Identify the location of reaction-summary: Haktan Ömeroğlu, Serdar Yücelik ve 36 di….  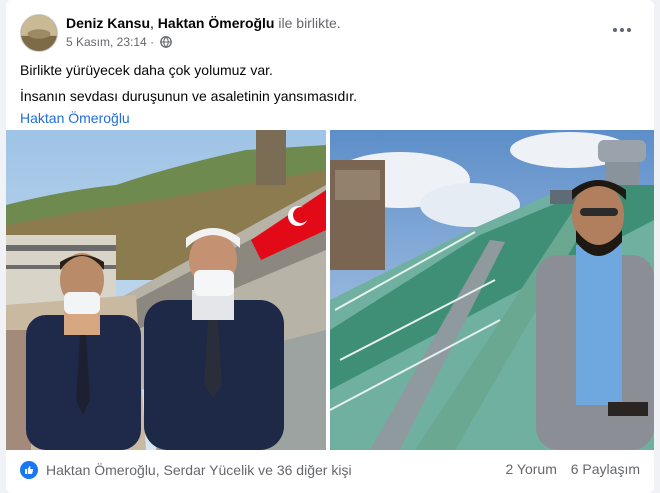
(186, 470).